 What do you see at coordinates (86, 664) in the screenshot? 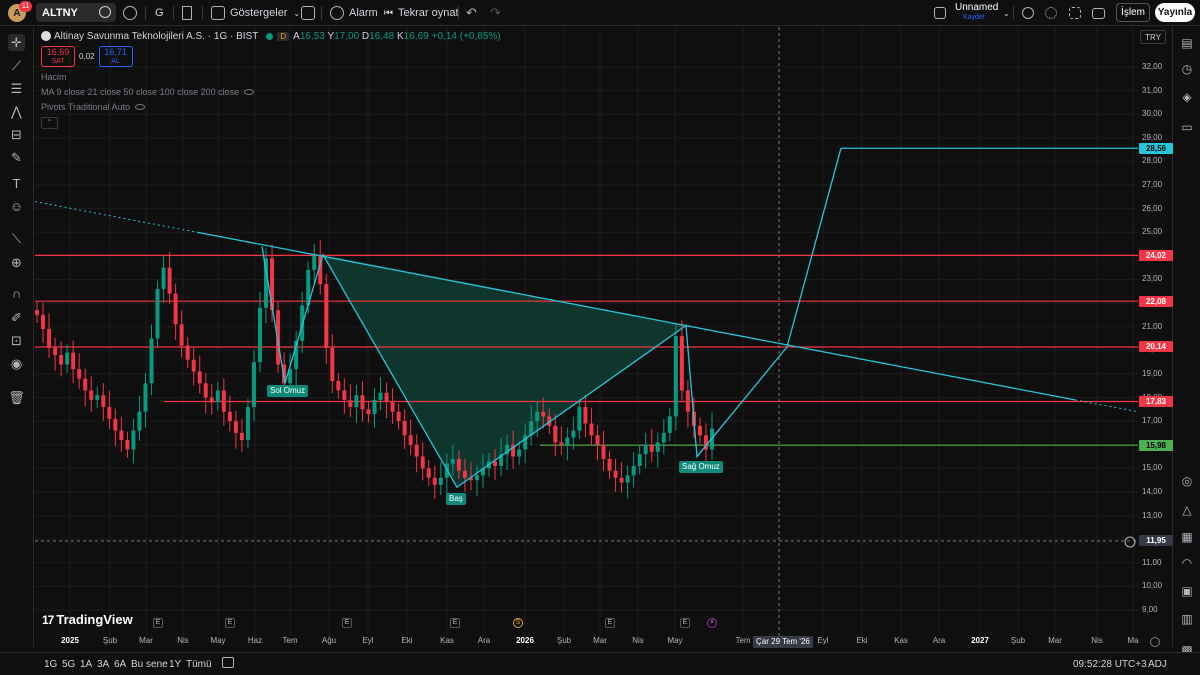
I see `range-1m: 1A` at bounding box center [86, 664].